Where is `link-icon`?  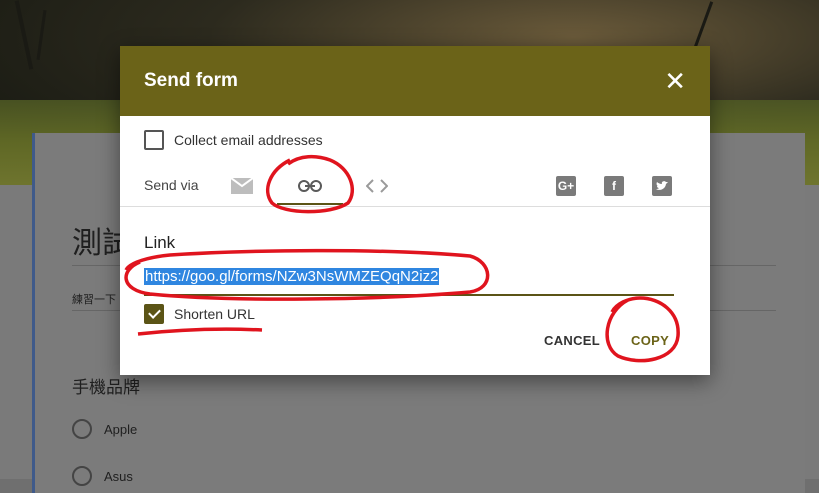 link-icon is located at coordinates (310, 186).